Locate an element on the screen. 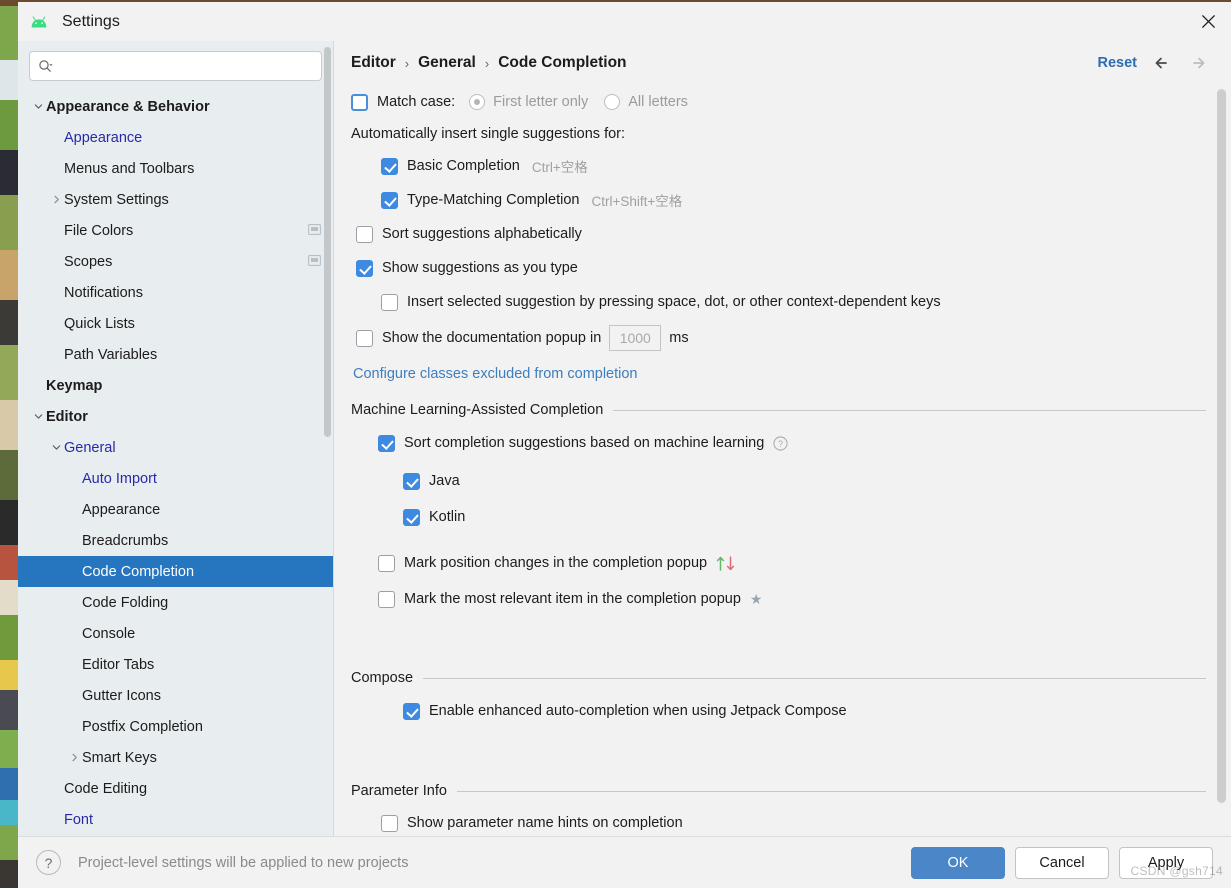 The width and height of the screenshot is (1231, 888). type-matching-completion-row: Type-Matching Completion Ctrl+Shift+空格 is located at coordinates (791, 200).